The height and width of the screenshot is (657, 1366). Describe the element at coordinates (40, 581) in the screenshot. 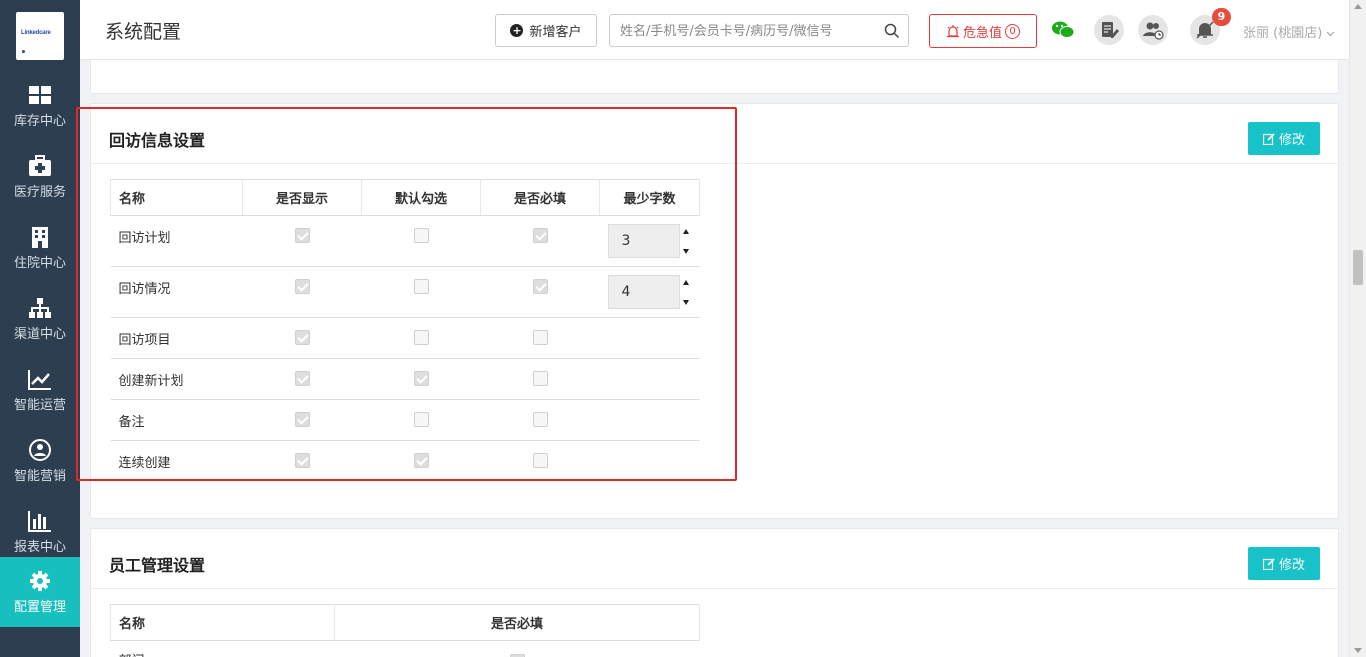

I see `gear-icon` at that location.